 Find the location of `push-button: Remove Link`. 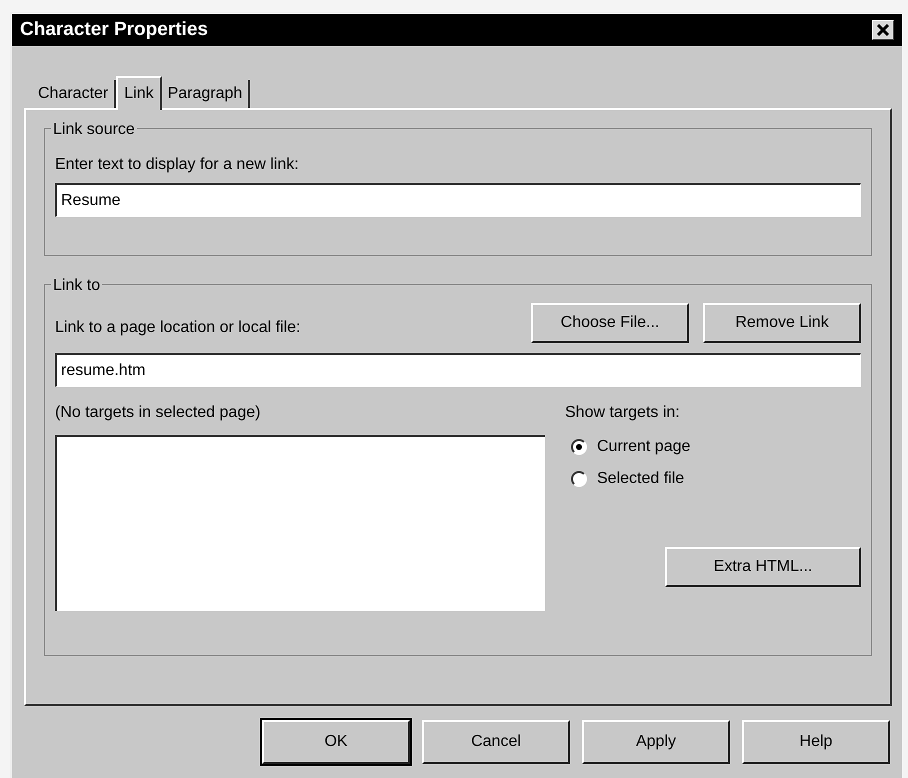

push-button: Remove Link is located at coordinates (782, 323).